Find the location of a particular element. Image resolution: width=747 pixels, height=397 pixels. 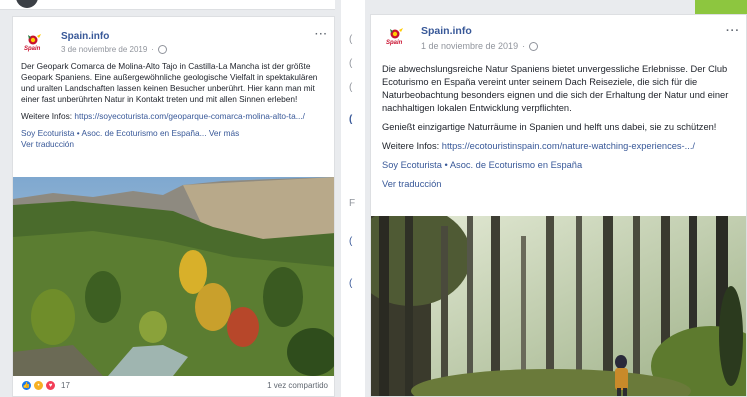

reactions-summary: 👍 • ♥ 17 is located at coordinates (45, 385).